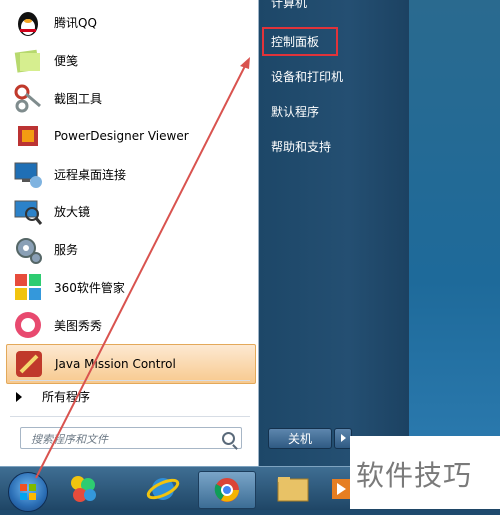  Describe the element at coordinates (28, 250) in the screenshot. I see `services-gear-icon` at that location.